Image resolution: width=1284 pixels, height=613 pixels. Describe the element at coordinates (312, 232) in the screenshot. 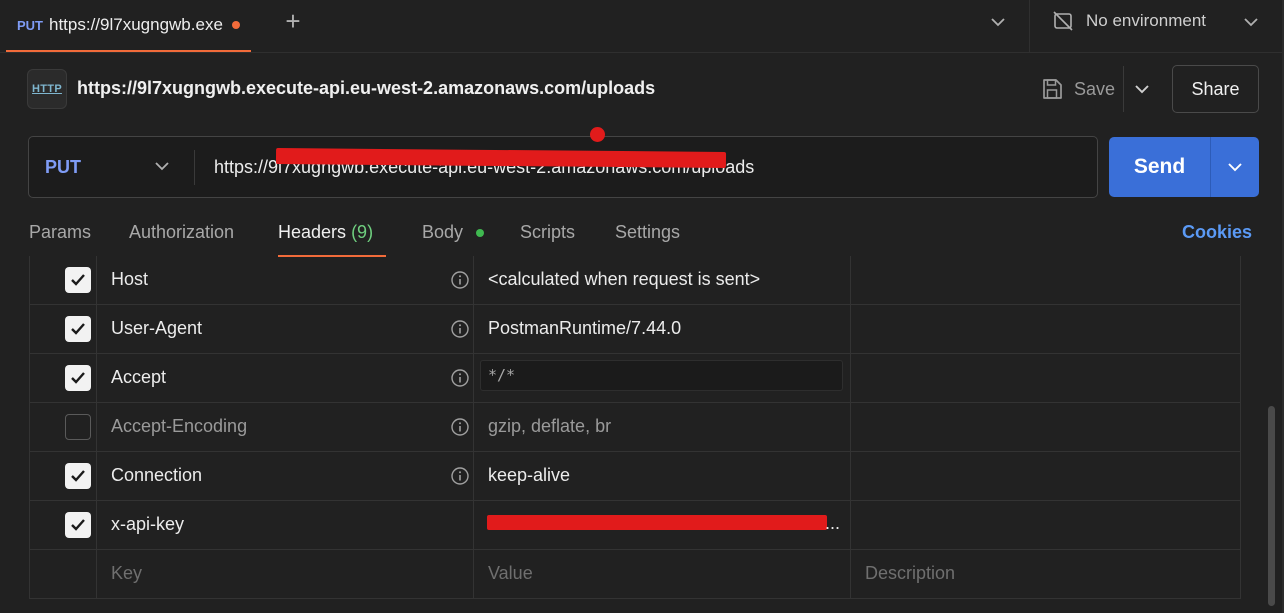

I see `tab-headers-label: Headers` at that location.